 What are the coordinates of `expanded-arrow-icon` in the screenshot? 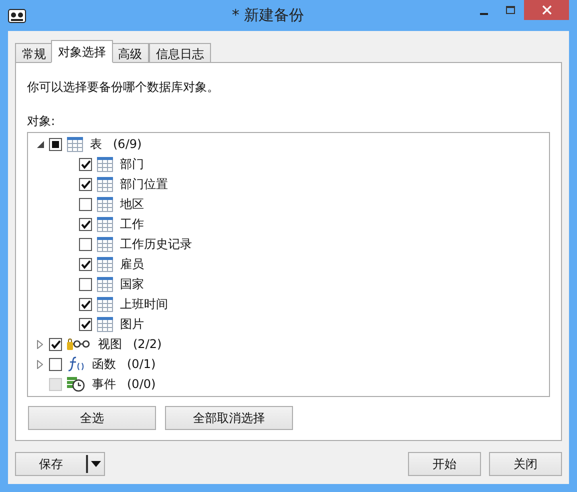 It's located at (40, 144).